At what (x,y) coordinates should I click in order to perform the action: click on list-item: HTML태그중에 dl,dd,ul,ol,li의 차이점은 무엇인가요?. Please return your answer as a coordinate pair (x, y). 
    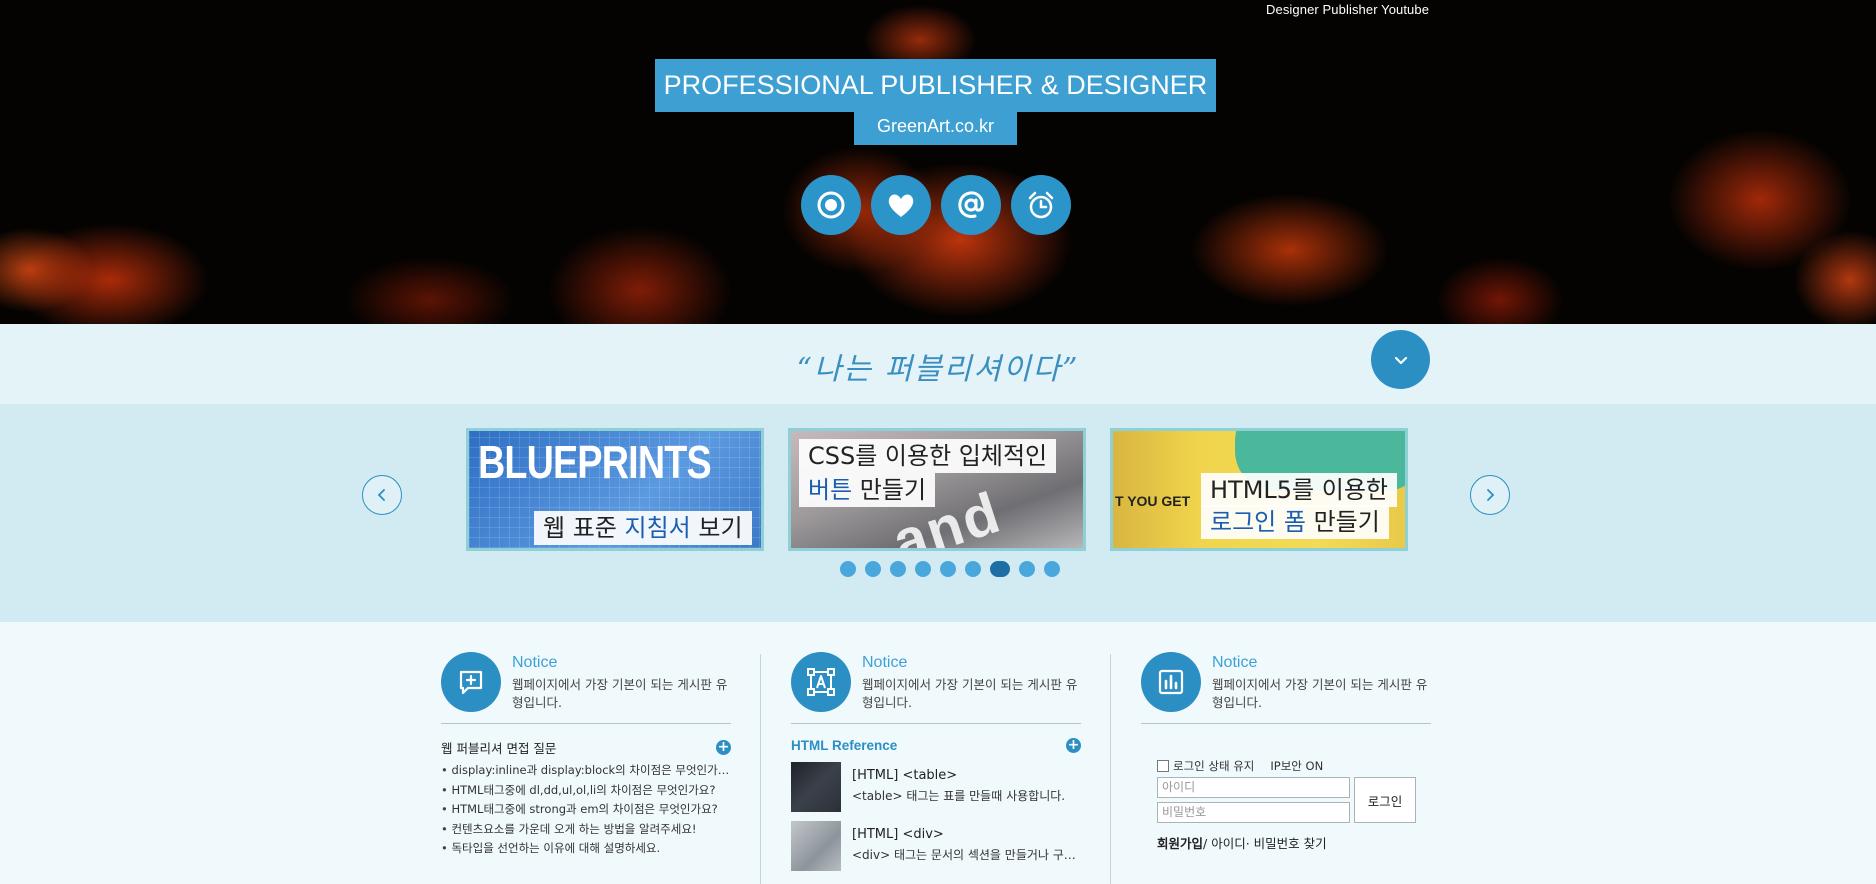
    Looking at the image, I should click on (586, 791).